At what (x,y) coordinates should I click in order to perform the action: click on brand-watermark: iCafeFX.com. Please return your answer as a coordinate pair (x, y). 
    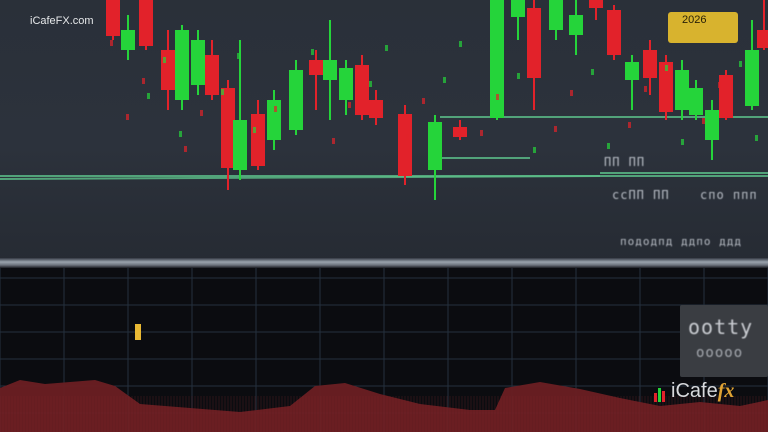
    Looking at the image, I should click on (62, 21).